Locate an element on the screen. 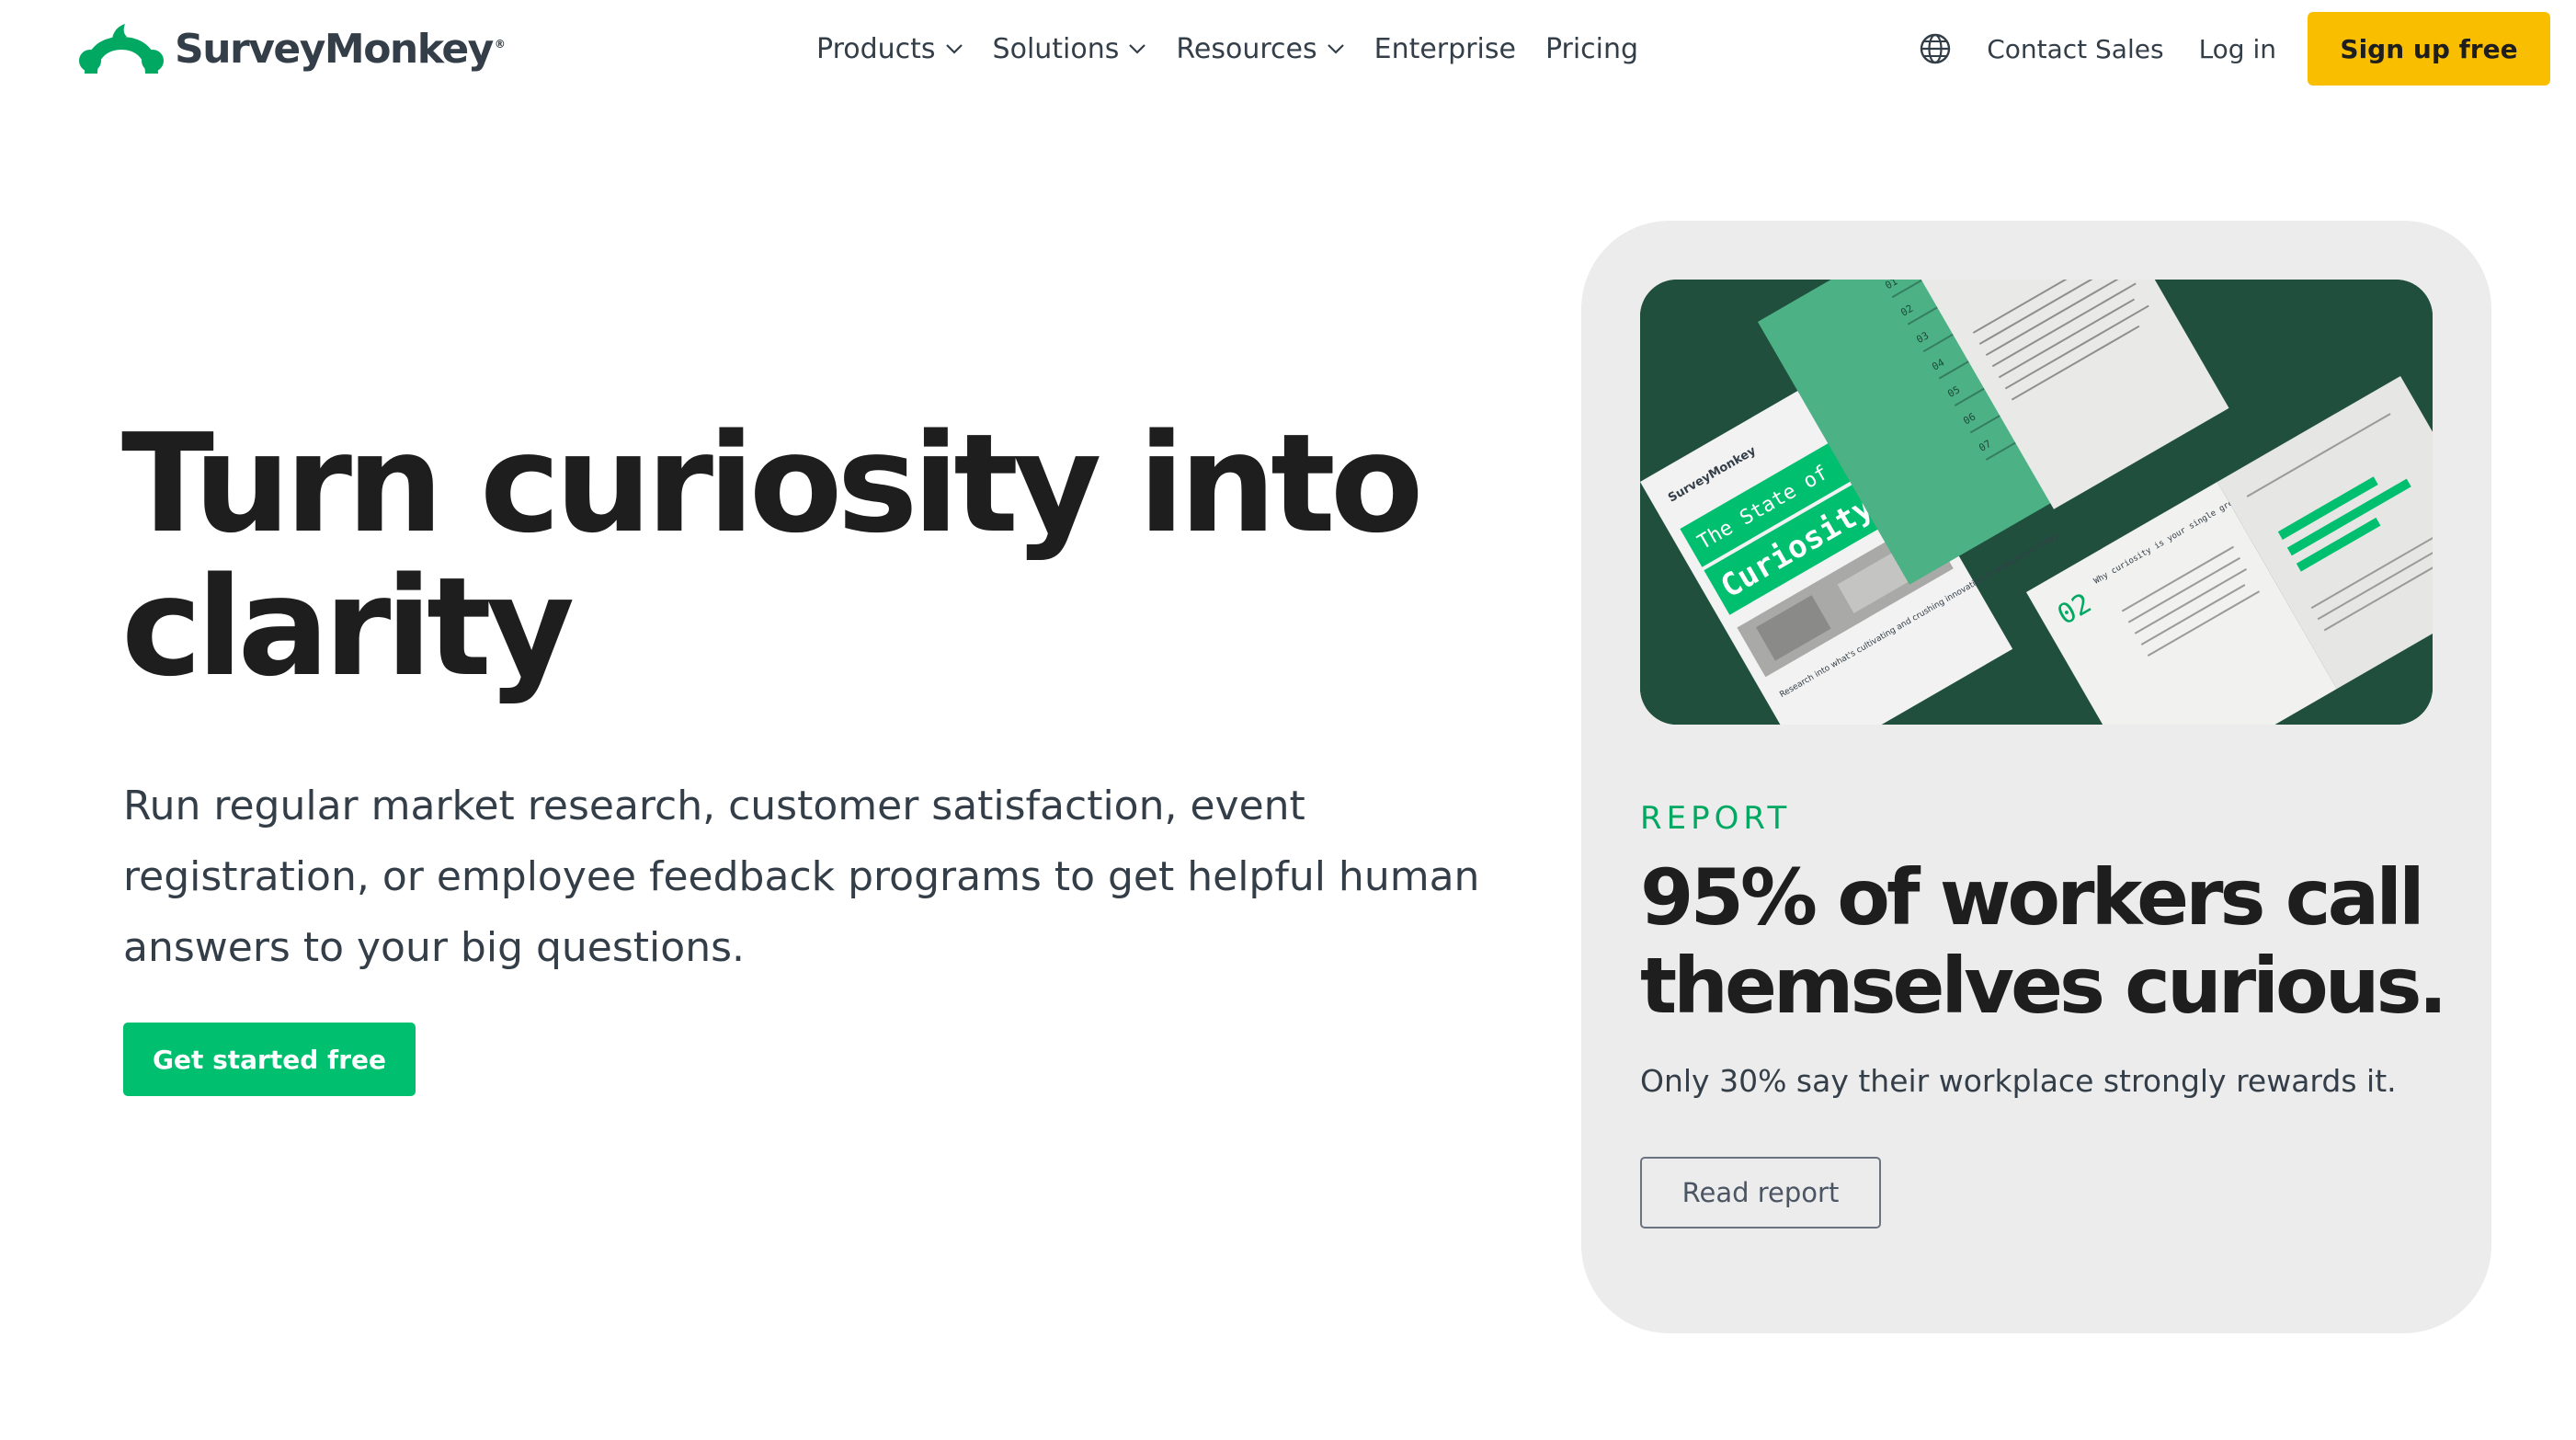 This screenshot has height=1440, width=2576. nav-resources-label: Resources is located at coordinates (1246, 48).